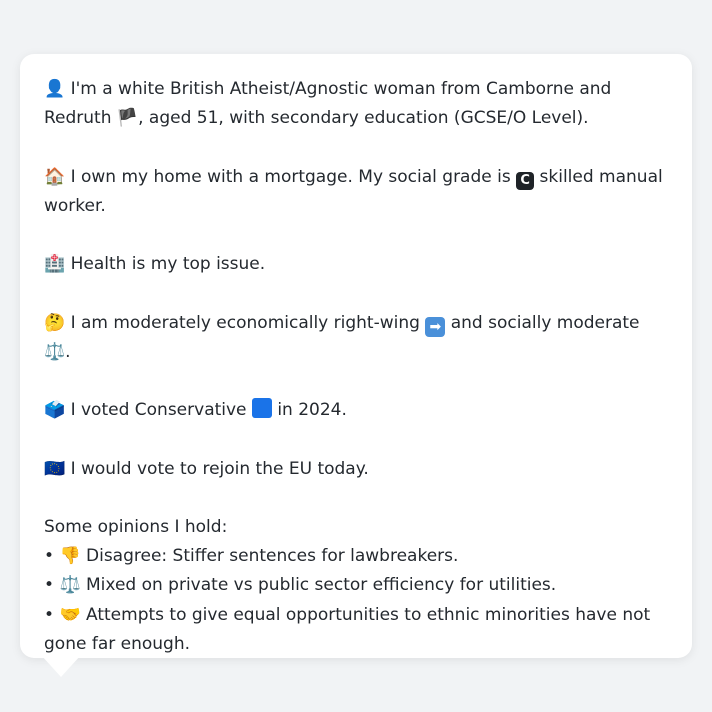 This screenshot has height=712, width=712. Describe the element at coordinates (245, 322) in the screenshot. I see `economic-position-text: I am moderately economically right-wing` at that location.